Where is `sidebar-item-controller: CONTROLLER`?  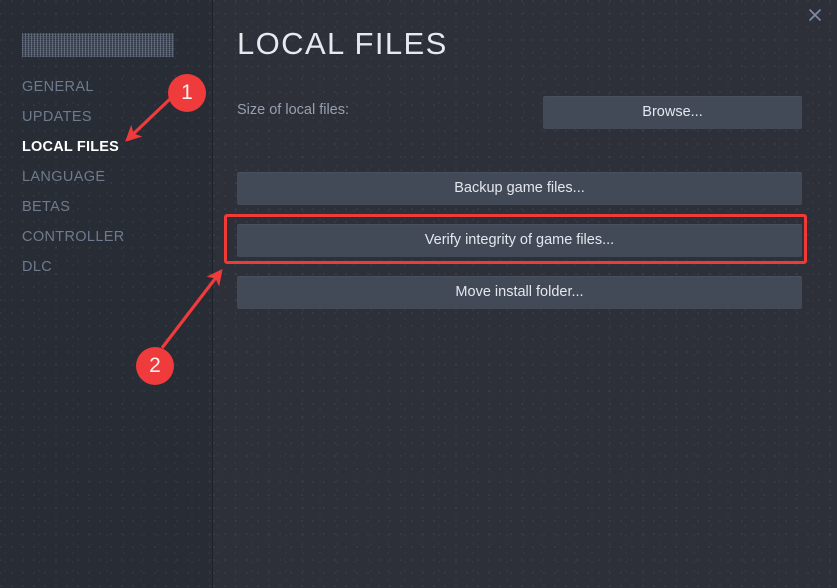
sidebar-item-controller: CONTROLLER is located at coordinates (106, 237).